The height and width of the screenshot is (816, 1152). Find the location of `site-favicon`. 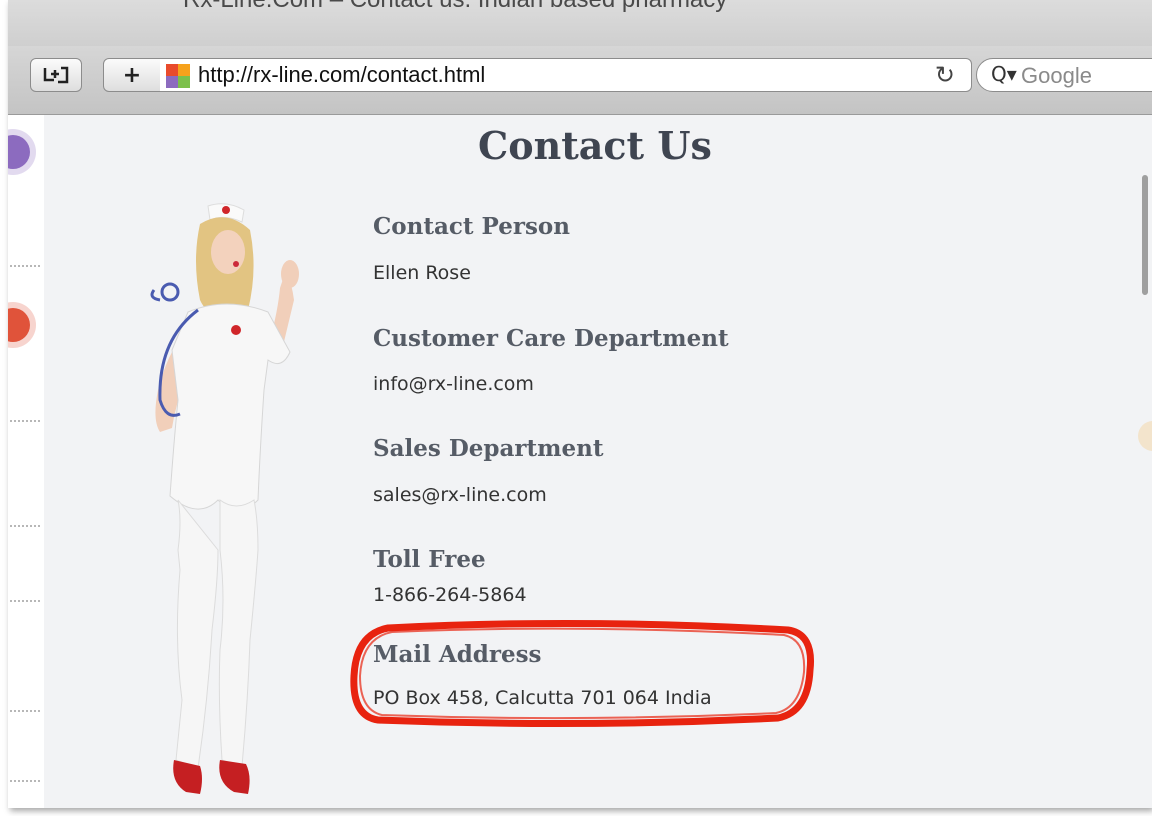

site-favicon is located at coordinates (178, 76).